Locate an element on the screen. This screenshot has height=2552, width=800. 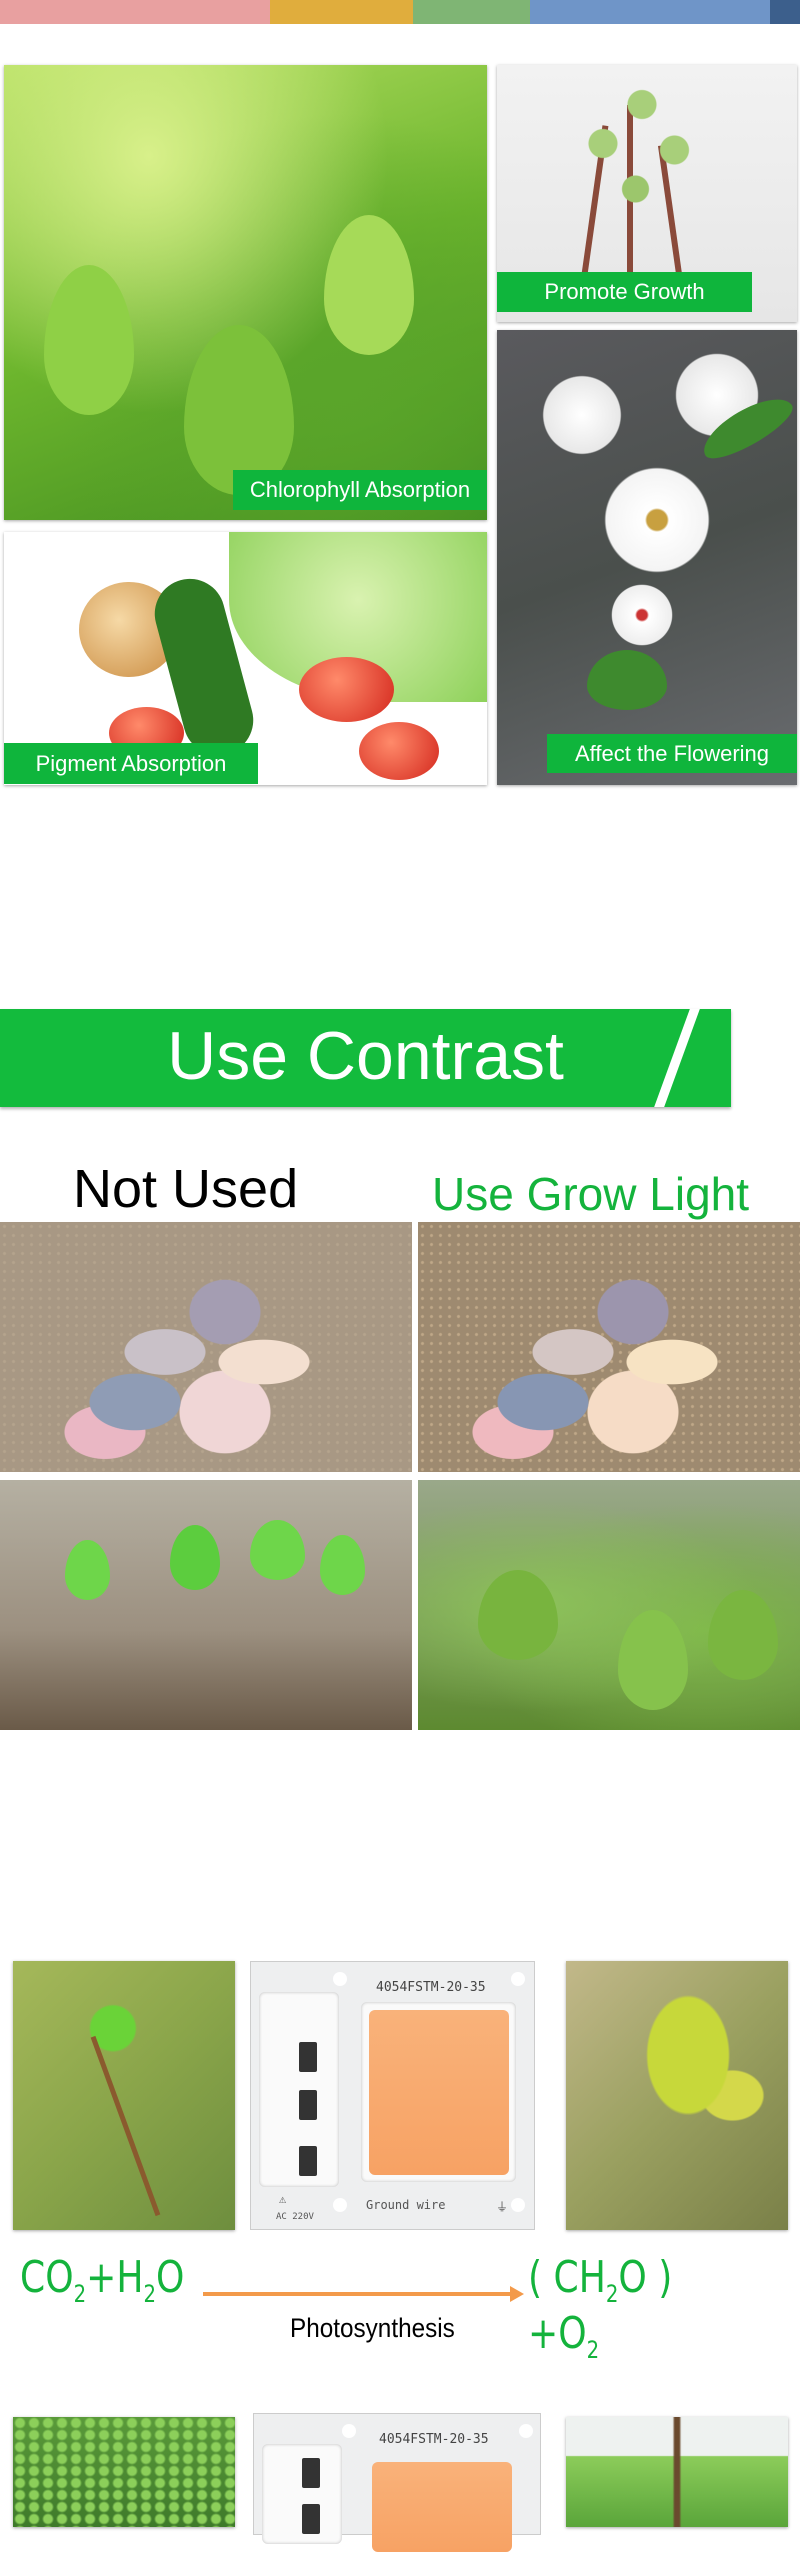
pigment-photo: Pigment Absorption is located at coordinates (245, 658).